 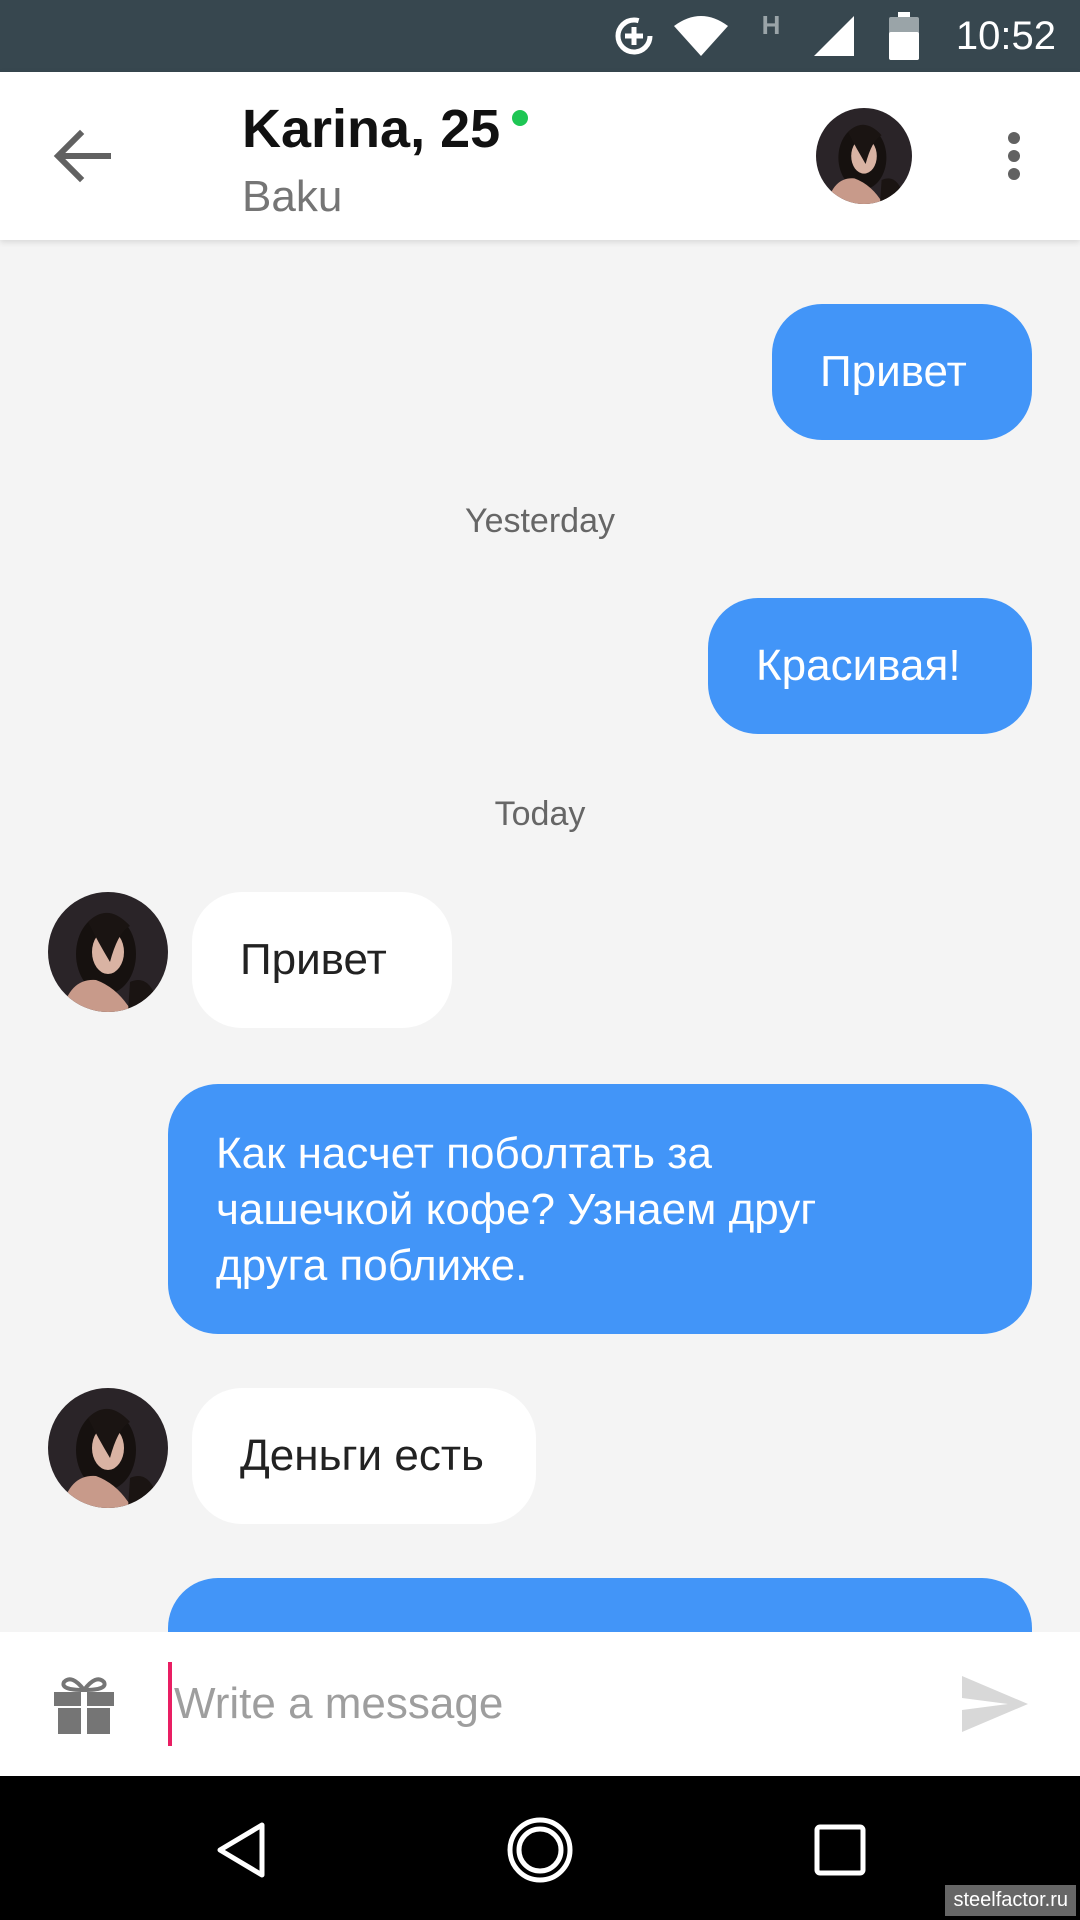 I want to click on message-incoming: Деньги есть, so click(x=364, y=1456).